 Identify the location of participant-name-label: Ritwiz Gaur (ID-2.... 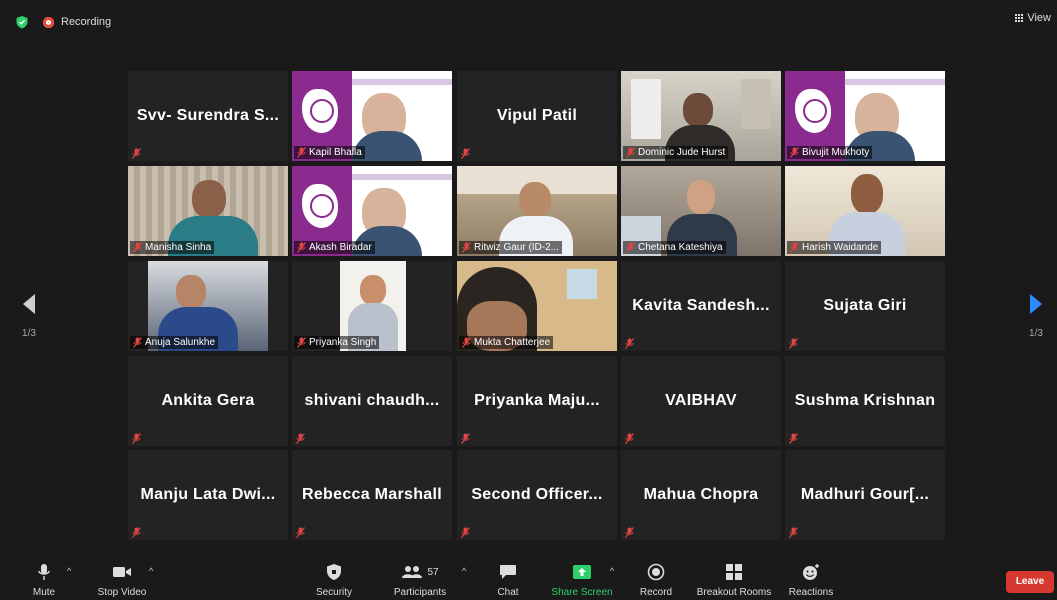
(511, 247).